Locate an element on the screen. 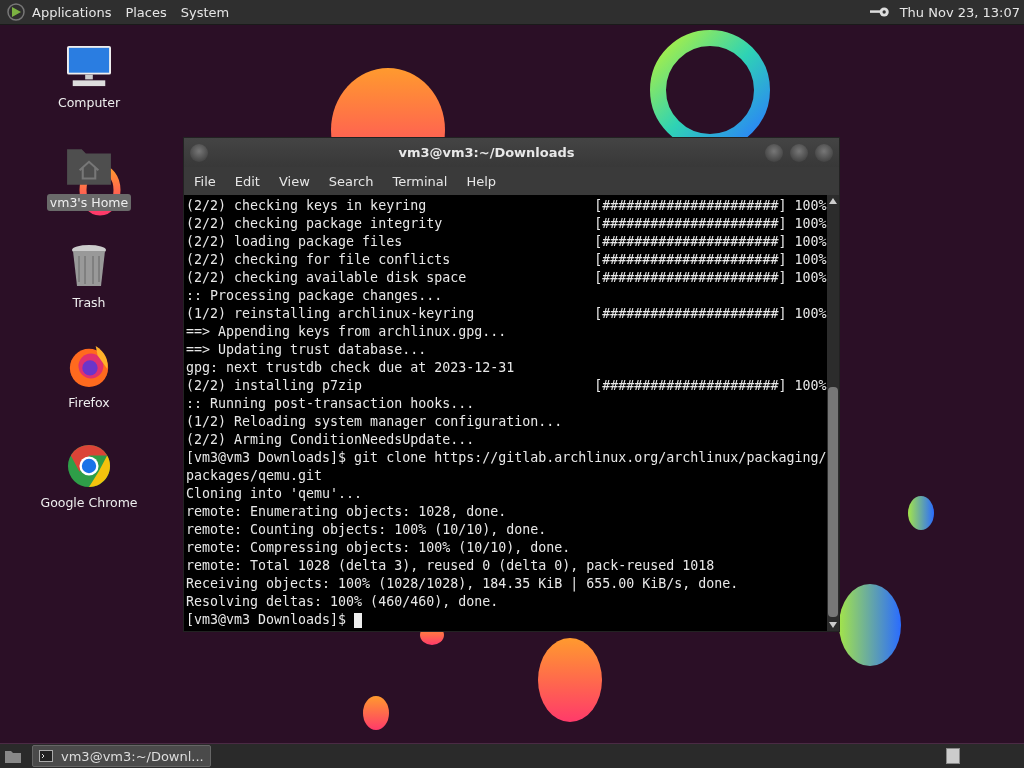 The image size is (1024, 768). terminal-line: remote: Compressing objects: 100% (10/10), done. is located at coordinates (378, 548).